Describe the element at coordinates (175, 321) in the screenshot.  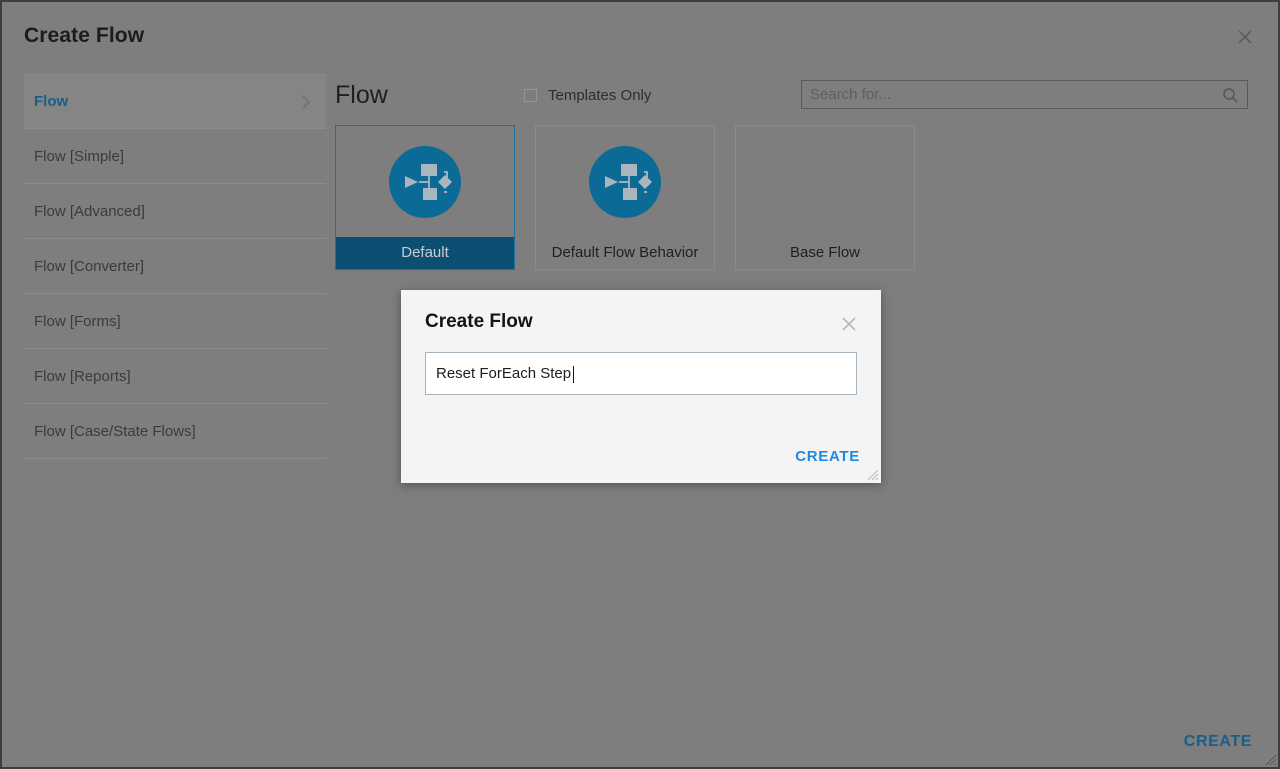
I see `sidebar-item-flow-forms: Flow [Forms]` at that location.